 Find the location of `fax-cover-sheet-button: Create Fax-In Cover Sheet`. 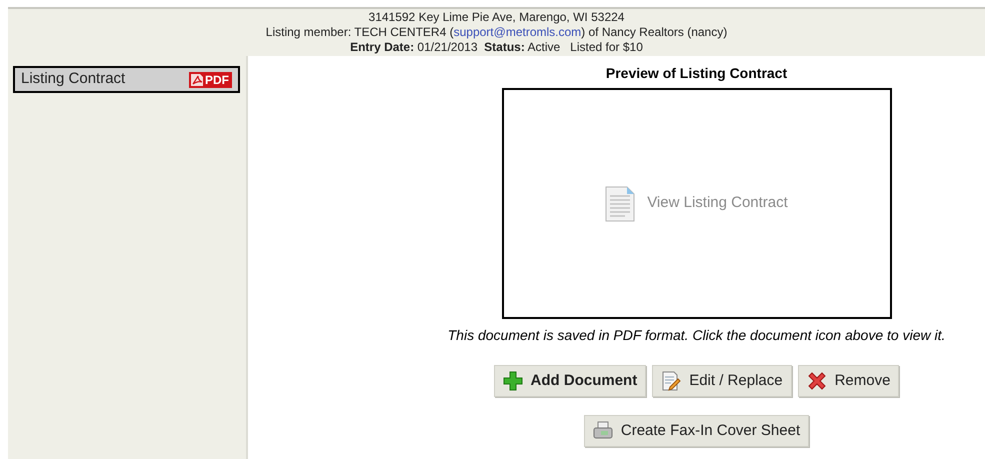

fax-cover-sheet-button: Create Fax-In Cover Sheet is located at coordinates (697, 431).